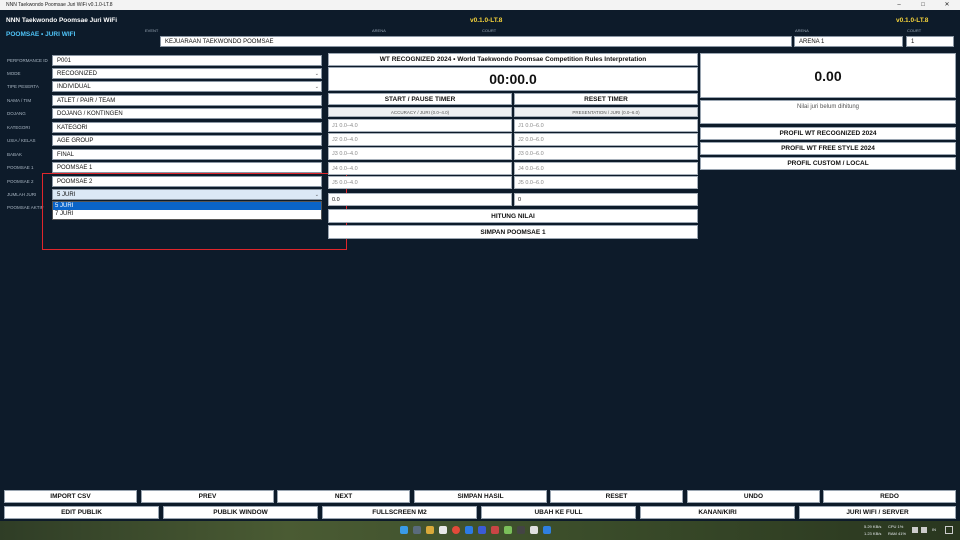 This screenshot has width=960, height=540. Describe the element at coordinates (606, 125) in the screenshot. I see `presentation-j1-input: J1 0.0–6.0` at that location.